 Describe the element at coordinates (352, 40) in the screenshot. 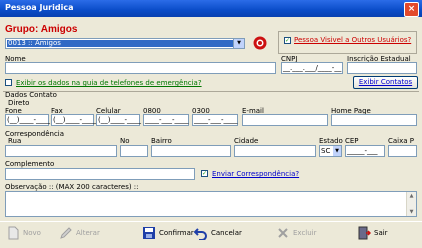

I see `visibility-label: Pessoa Visivel a Outros Usuários?` at that location.